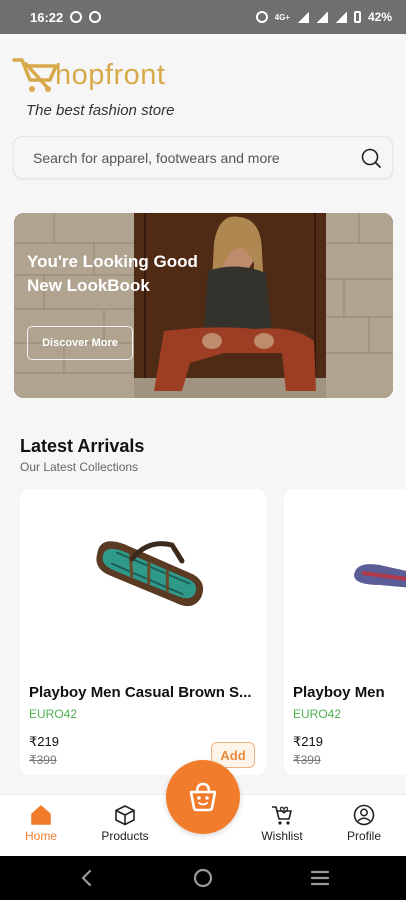 The width and height of the screenshot is (406, 900). Describe the element at coordinates (203, 17) in the screenshot. I see `status-bar: 16:22 4G+ 42%` at that location.